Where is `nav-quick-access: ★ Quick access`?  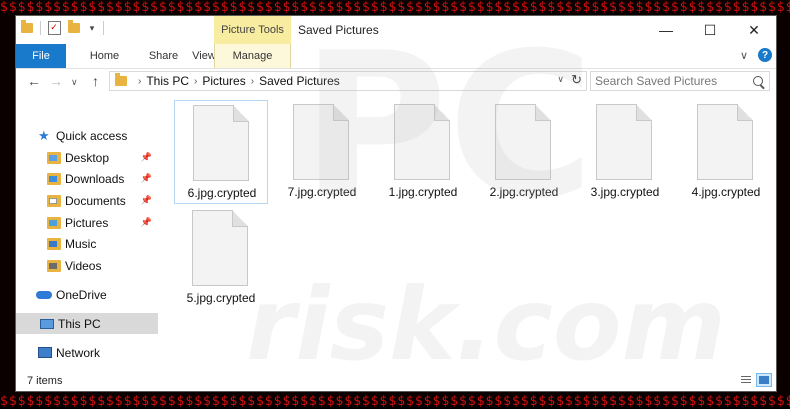 nav-quick-access: ★ Quick access is located at coordinates (87, 135).